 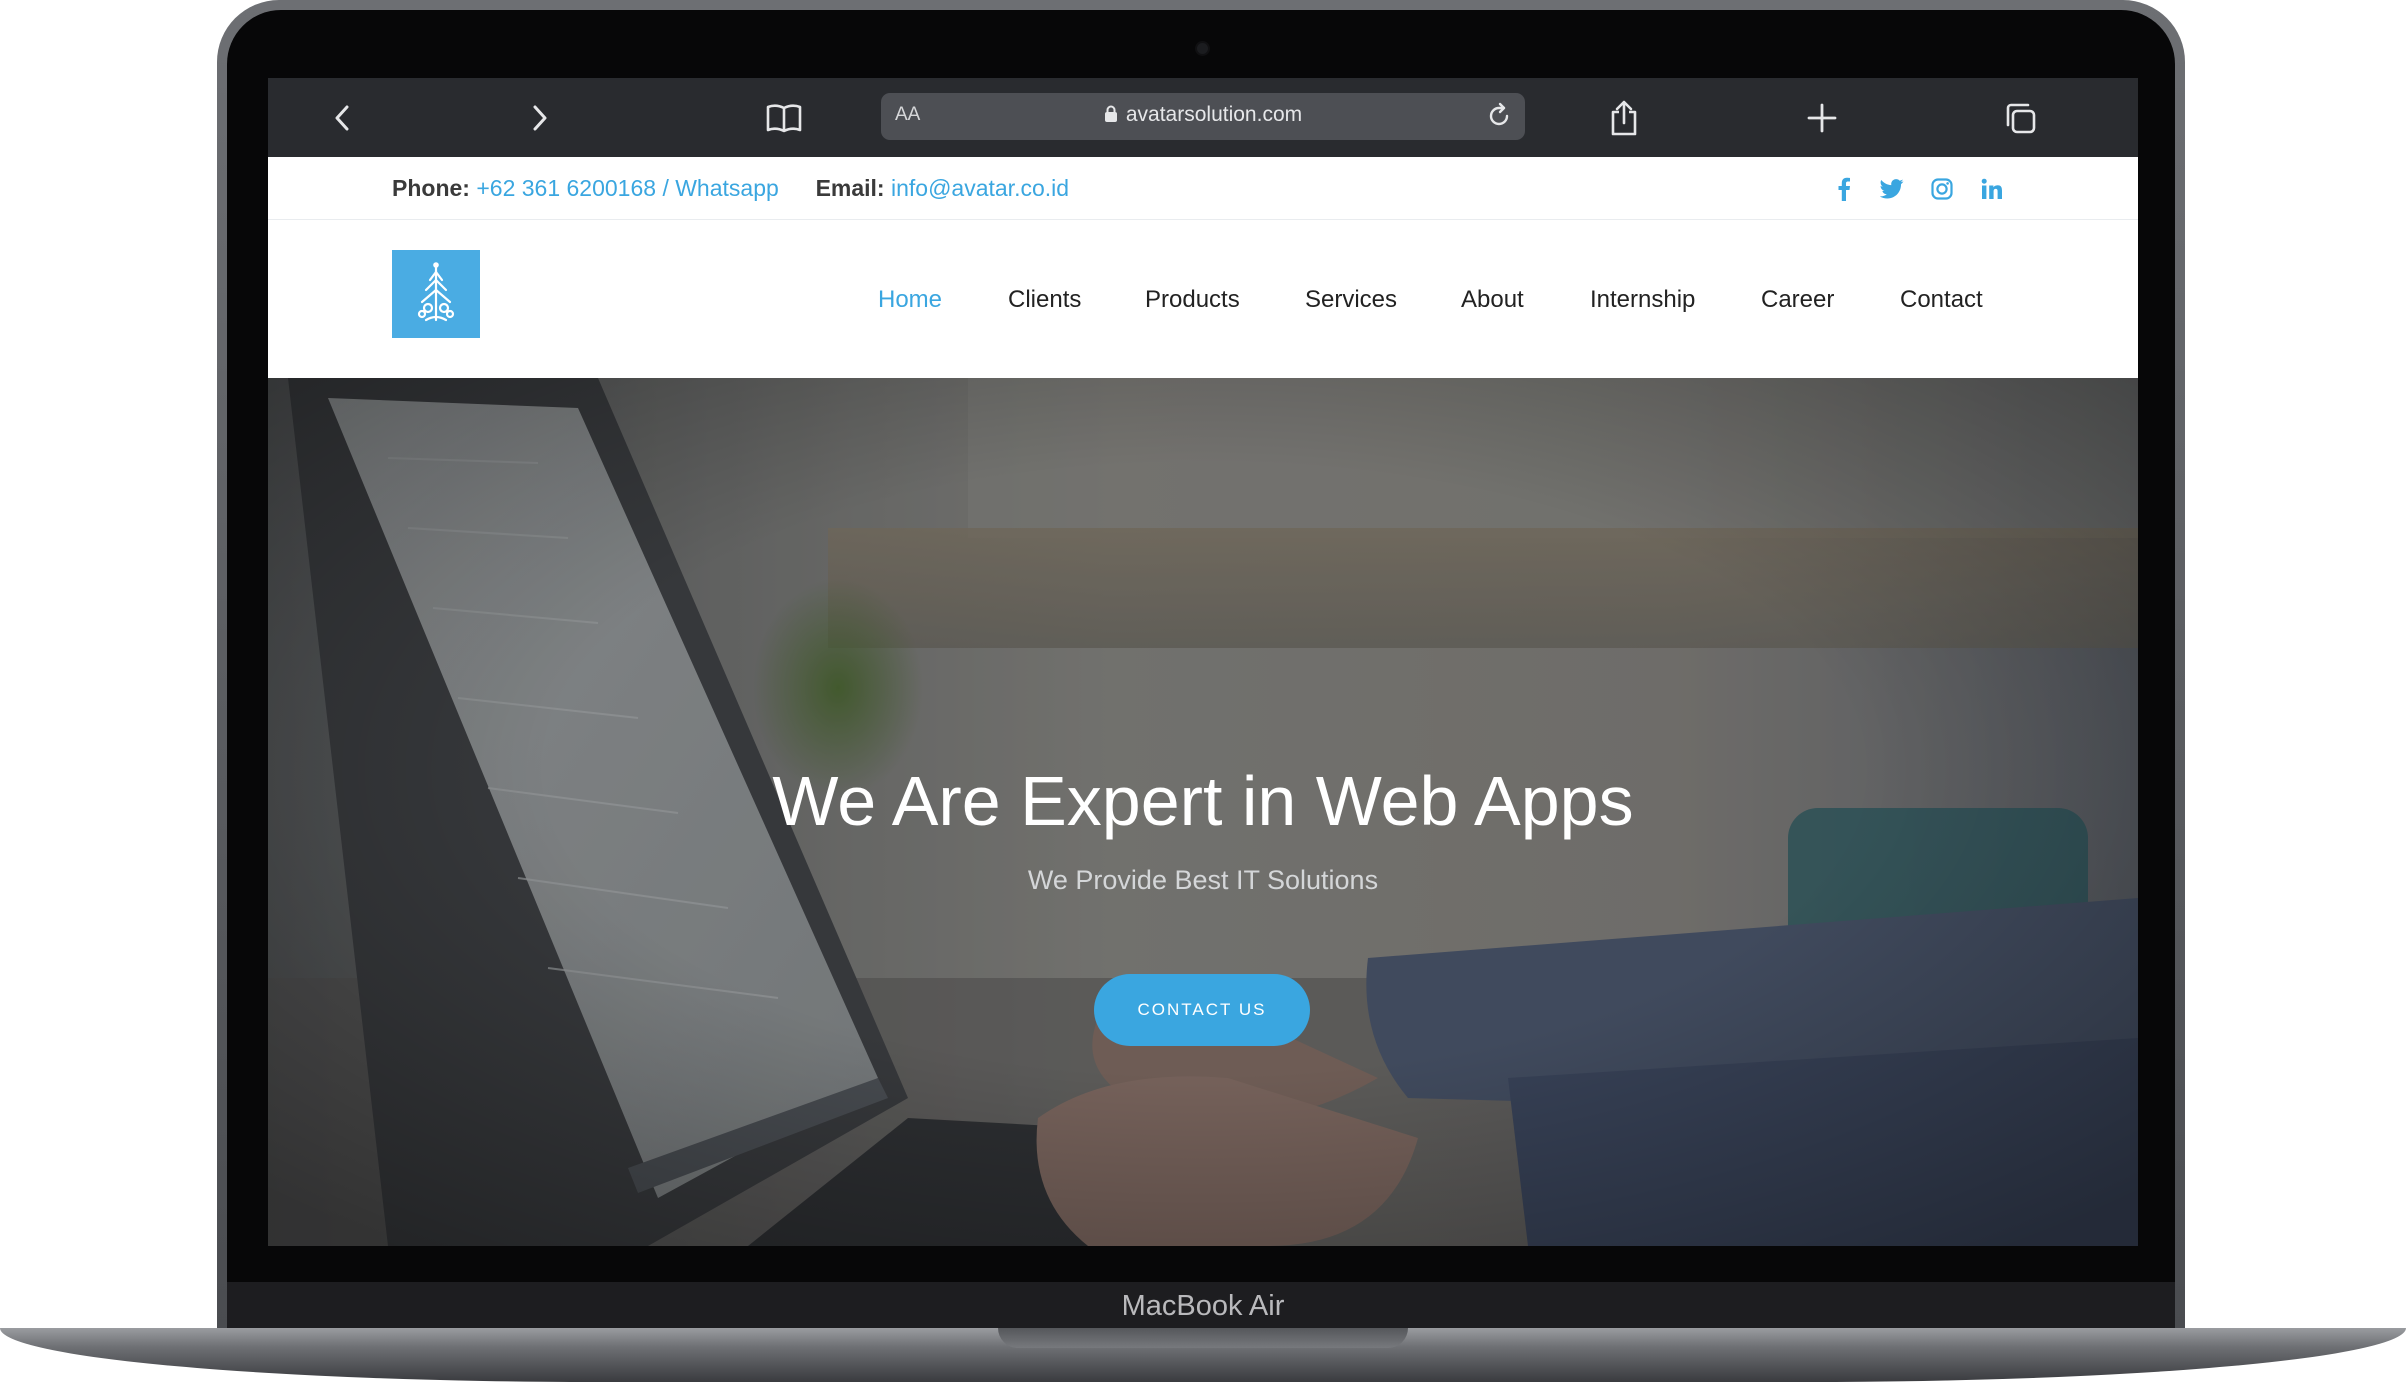 I want to click on book-icon, so click(x=784, y=118).